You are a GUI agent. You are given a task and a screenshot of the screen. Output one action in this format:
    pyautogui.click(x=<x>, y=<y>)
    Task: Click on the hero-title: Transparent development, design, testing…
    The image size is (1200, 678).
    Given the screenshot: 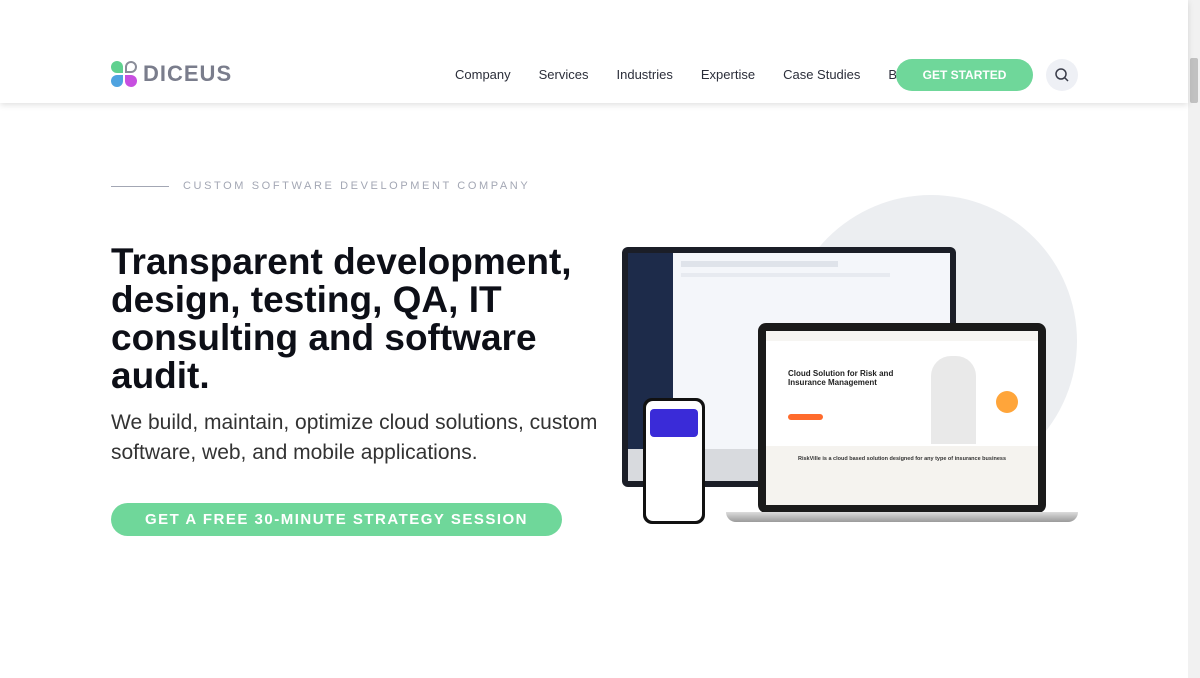 What is the action you would take?
    pyautogui.click(x=341, y=318)
    